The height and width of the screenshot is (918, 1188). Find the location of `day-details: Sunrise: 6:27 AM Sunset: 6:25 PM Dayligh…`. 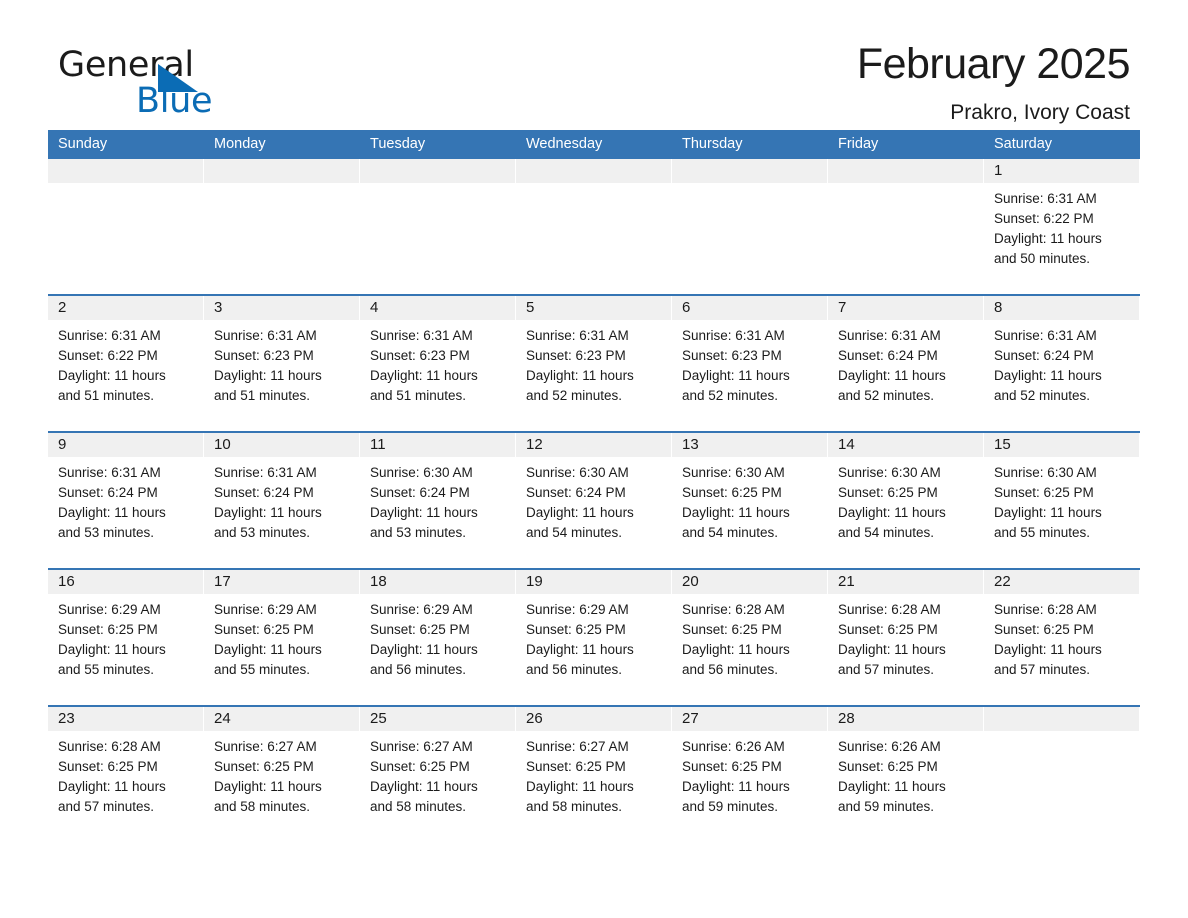

day-details: Sunrise: 6:27 AM Sunset: 6:25 PM Dayligh… is located at coordinates (437, 774).